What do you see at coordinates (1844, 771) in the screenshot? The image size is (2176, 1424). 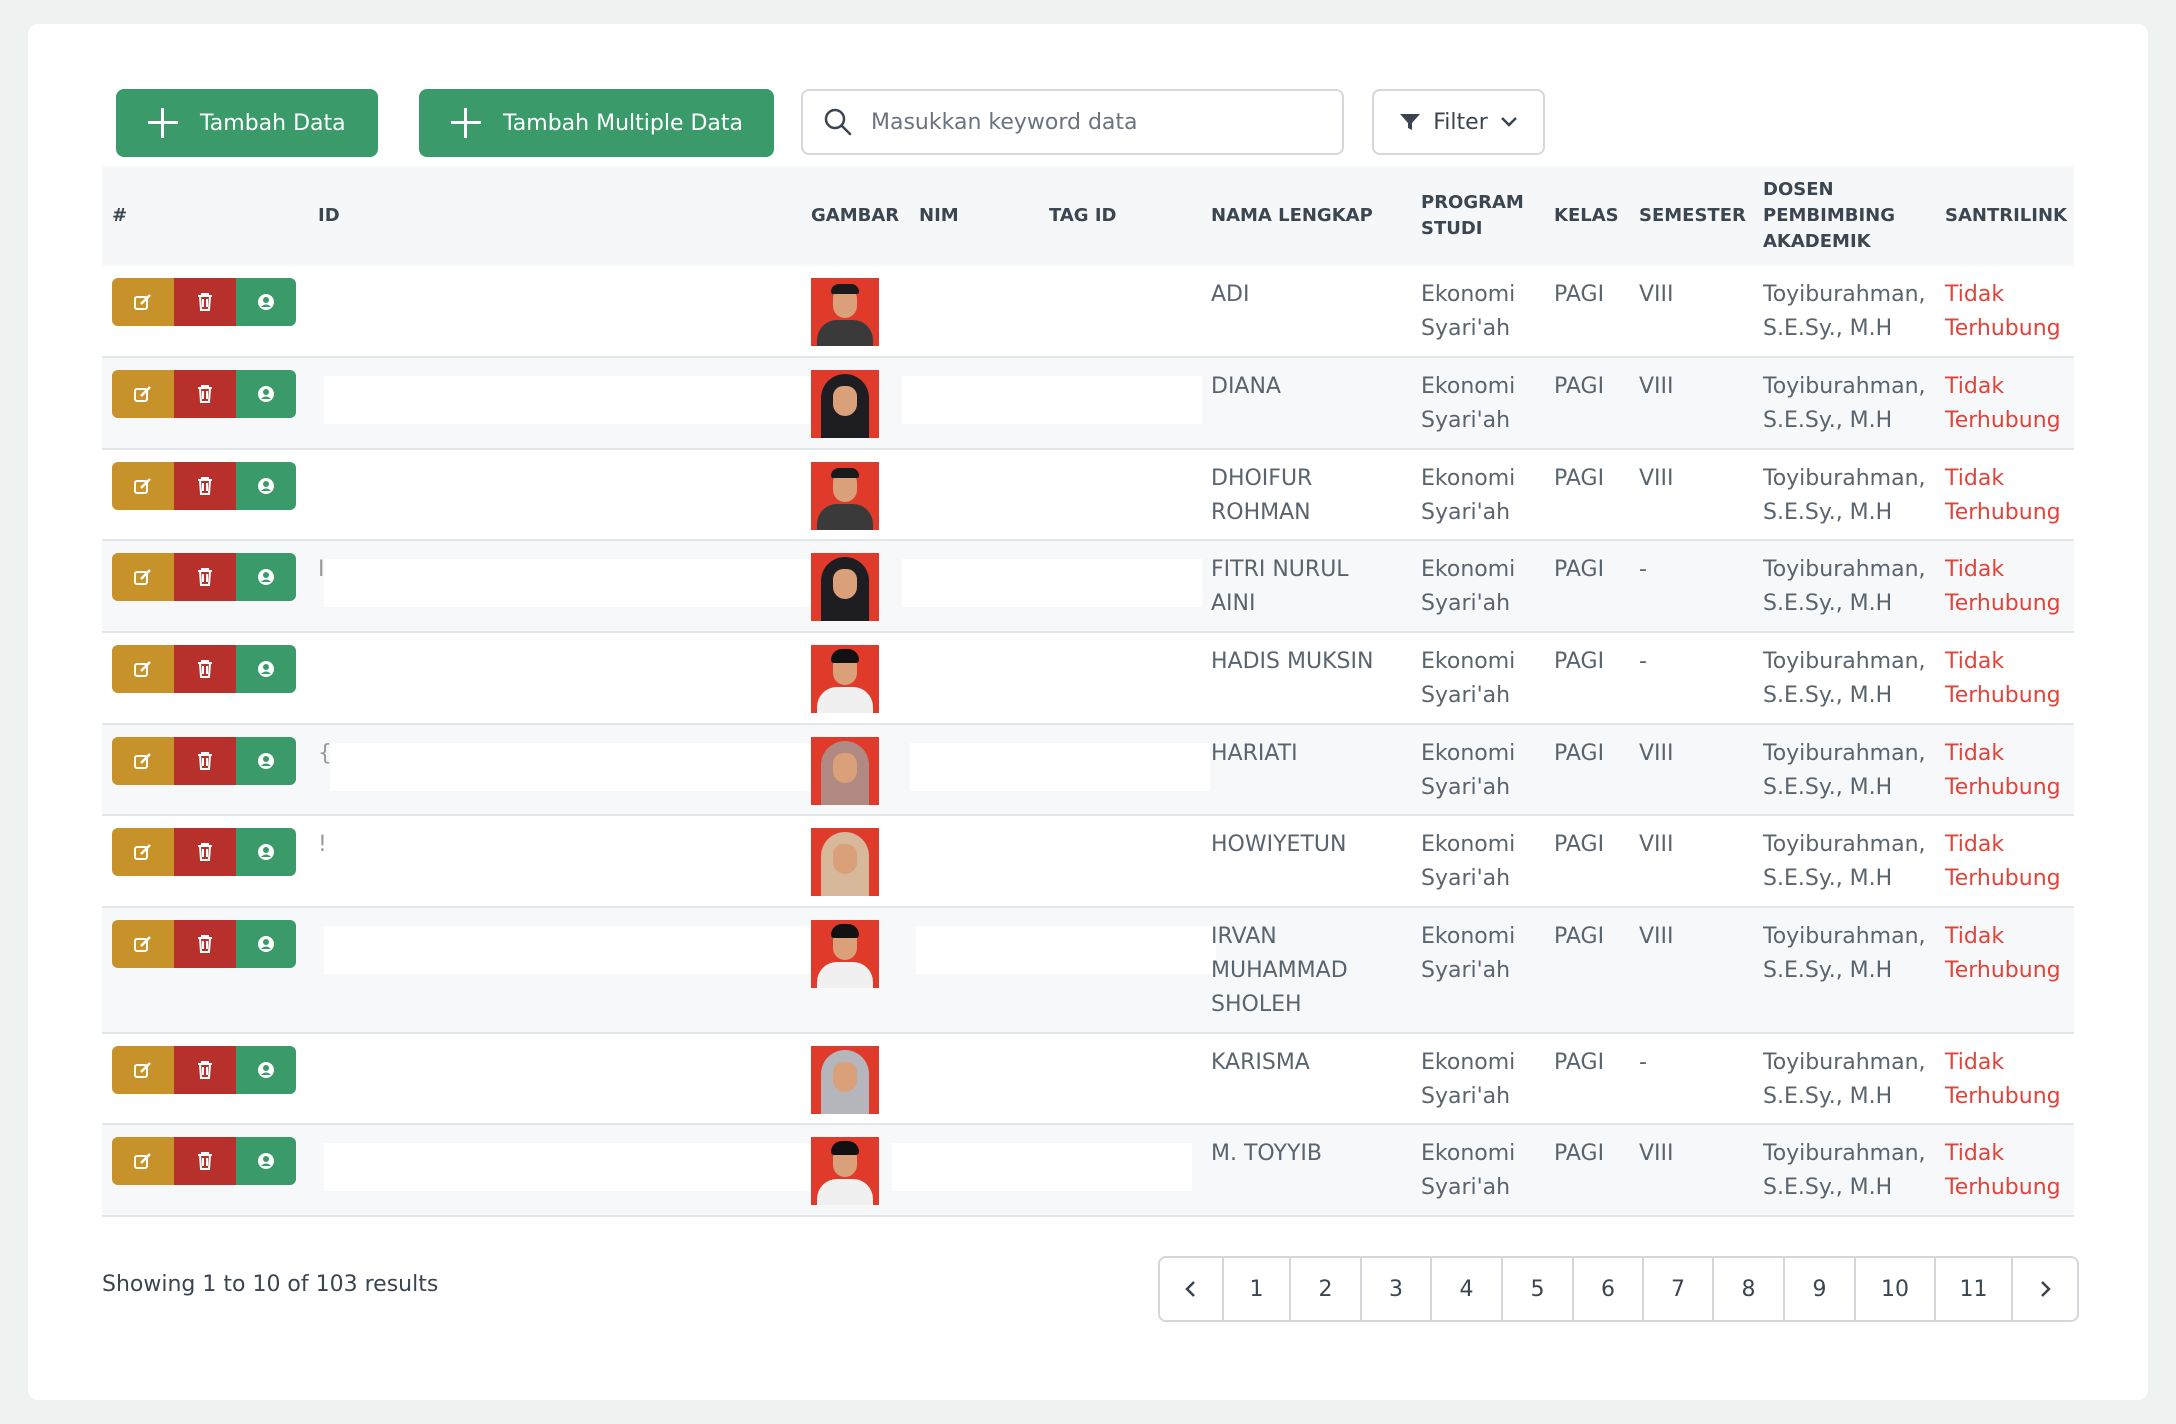 I see `advisor-cell: Toyiburahman, S.E.Sy., M.H` at bounding box center [1844, 771].